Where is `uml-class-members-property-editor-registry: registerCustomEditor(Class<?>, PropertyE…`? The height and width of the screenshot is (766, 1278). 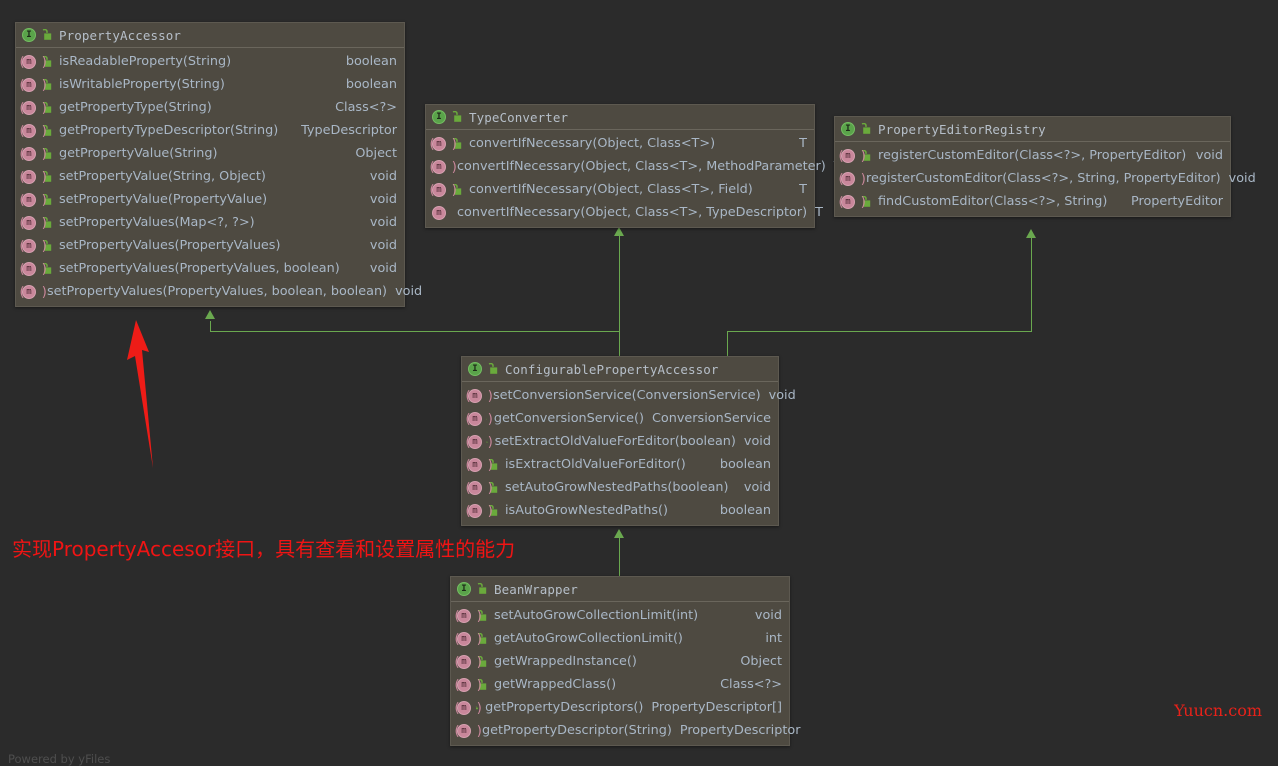
uml-class-members-property-editor-registry: registerCustomEditor(Class<?>, PropertyE… is located at coordinates (1045, 179).